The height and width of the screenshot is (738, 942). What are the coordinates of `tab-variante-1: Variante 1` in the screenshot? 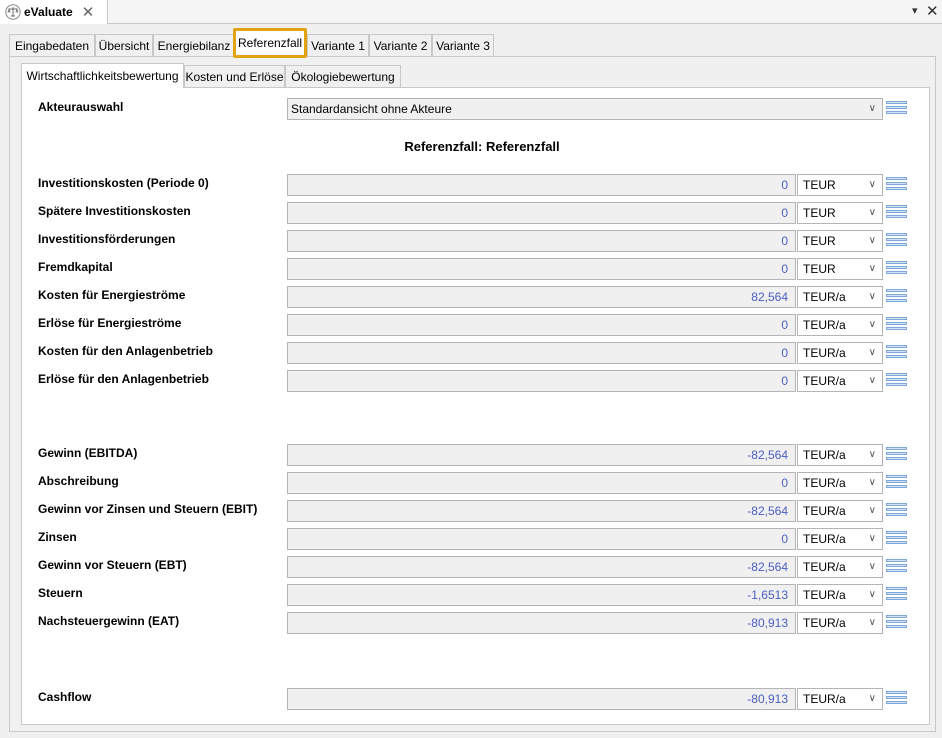 It's located at (338, 45).